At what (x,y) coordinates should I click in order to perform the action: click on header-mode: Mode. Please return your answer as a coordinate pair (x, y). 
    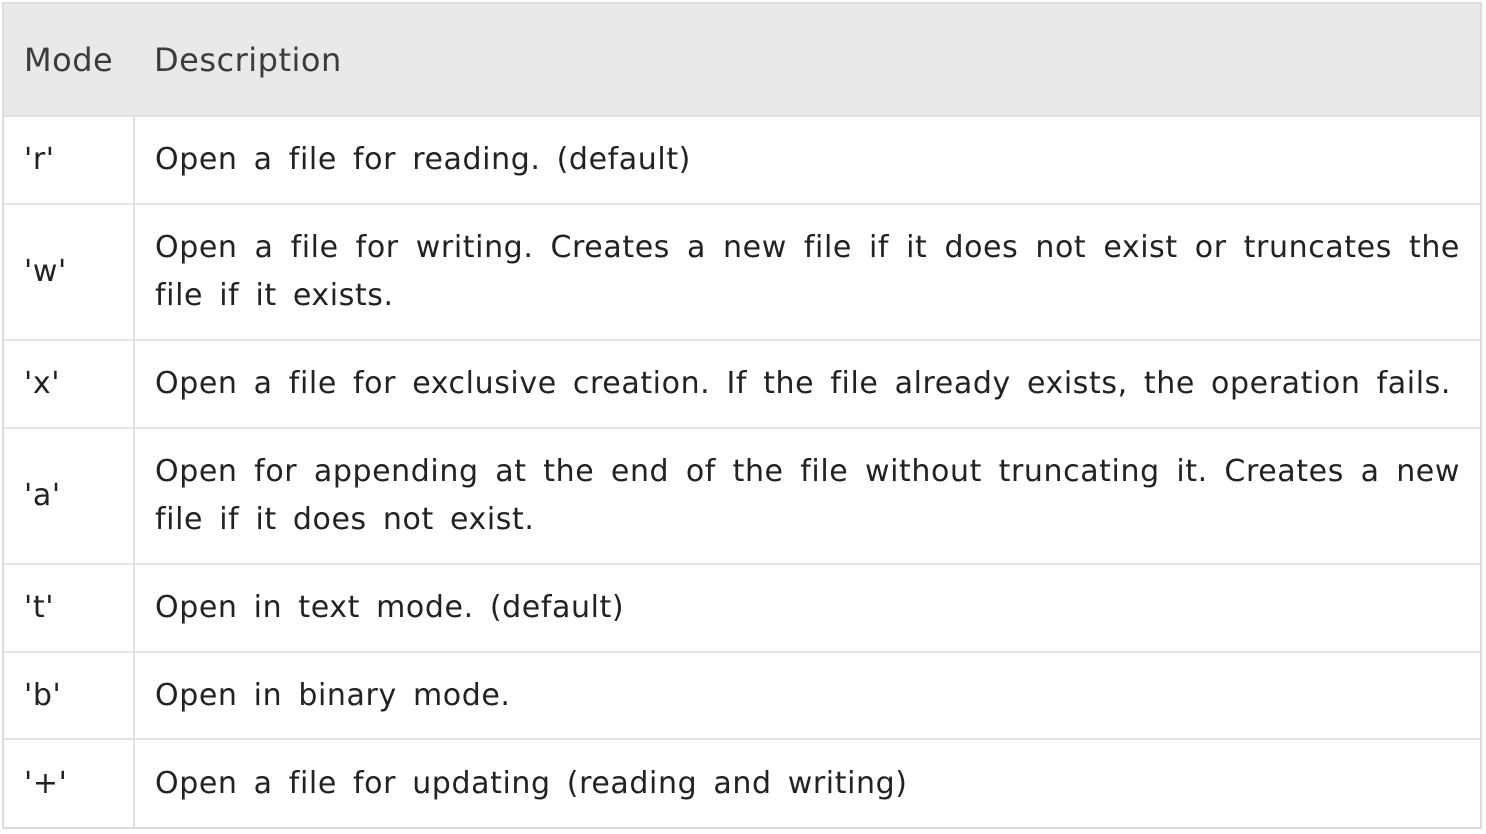
    Looking at the image, I should click on (69, 59).